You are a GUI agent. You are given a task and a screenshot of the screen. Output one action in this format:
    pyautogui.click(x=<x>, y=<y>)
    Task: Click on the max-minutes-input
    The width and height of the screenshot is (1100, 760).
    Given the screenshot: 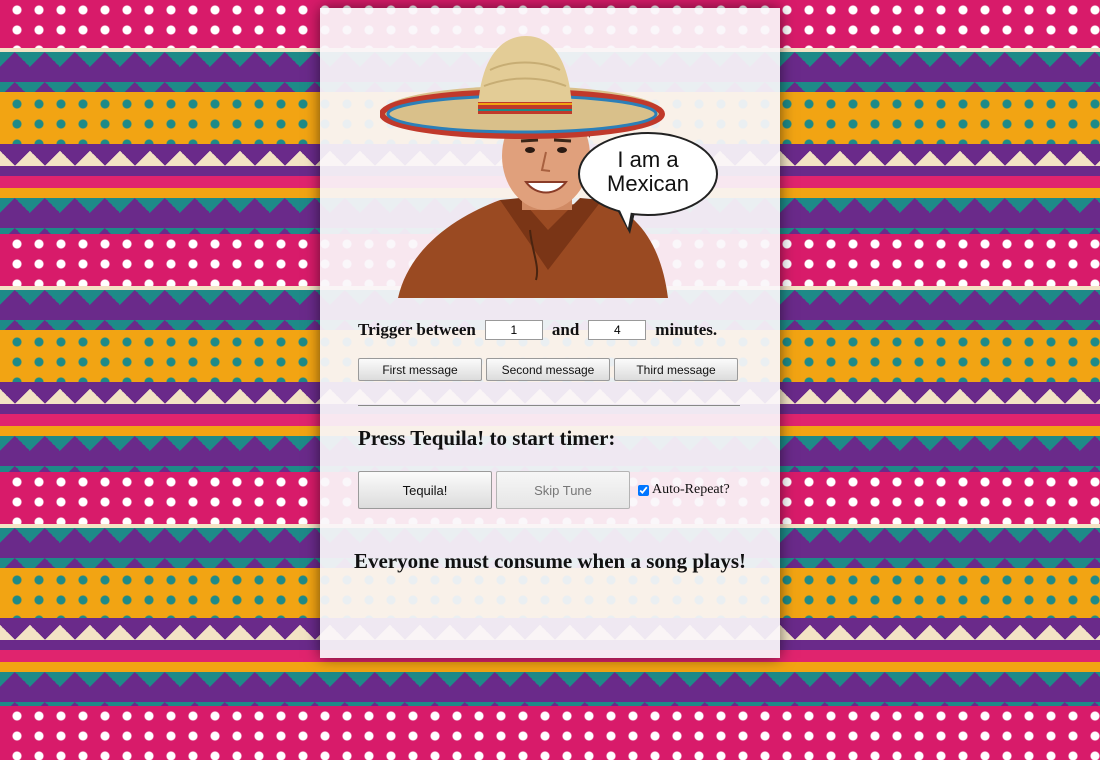 What is the action you would take?
    pyautogui.click(x=617, y=330)
    